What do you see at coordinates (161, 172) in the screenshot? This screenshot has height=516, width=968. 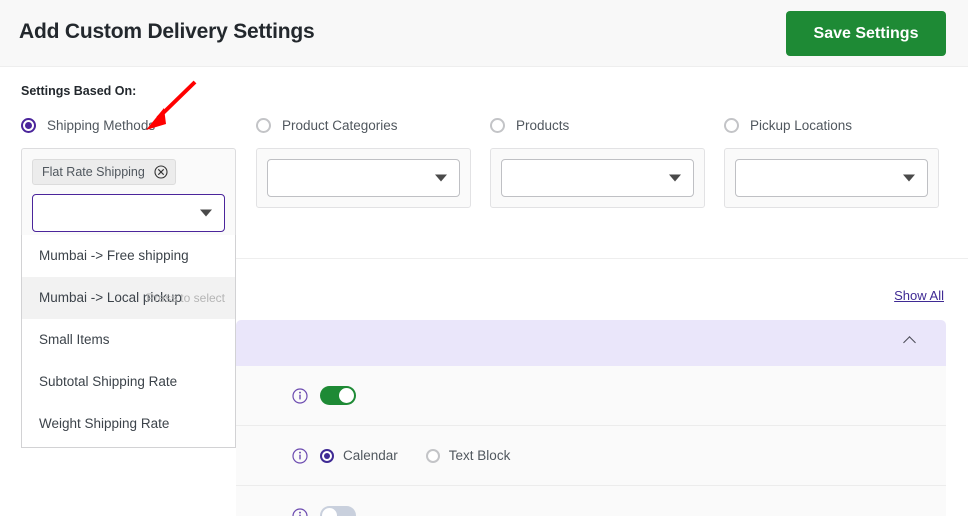 I see `chip-remove-icon` at bounding box center [161, 172].